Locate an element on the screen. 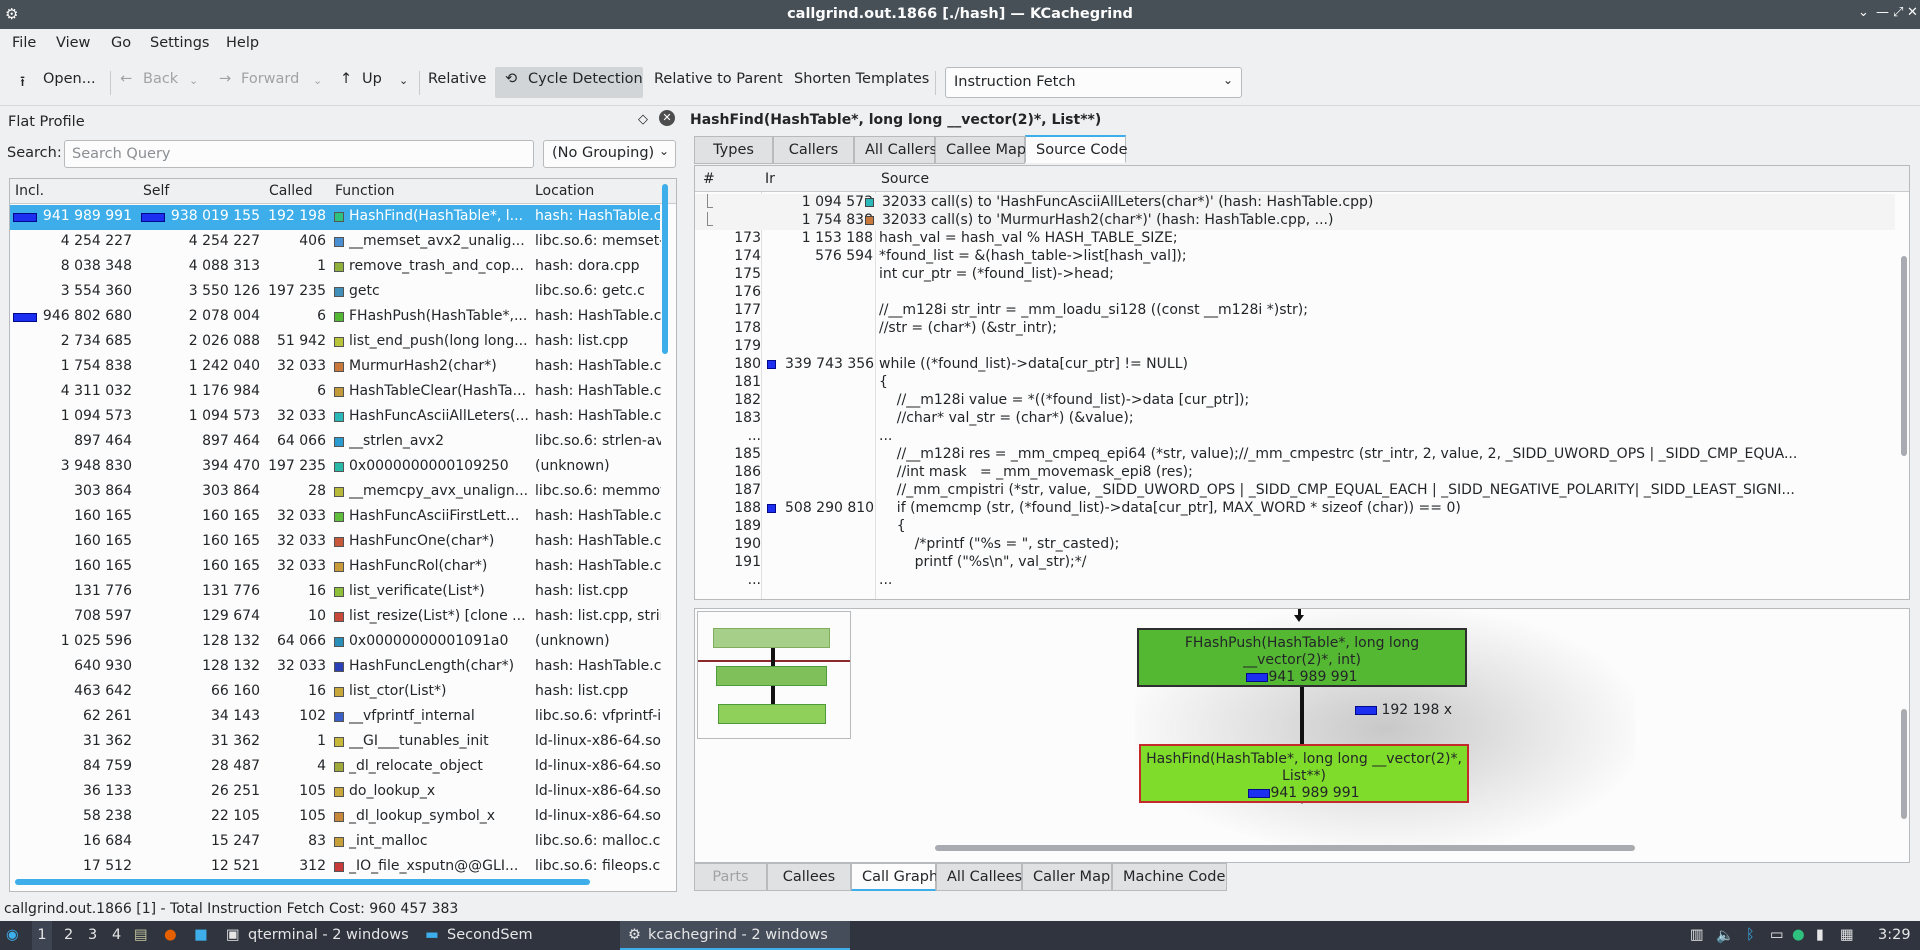  source-line: 176 is located at coordinates (1295, 293).